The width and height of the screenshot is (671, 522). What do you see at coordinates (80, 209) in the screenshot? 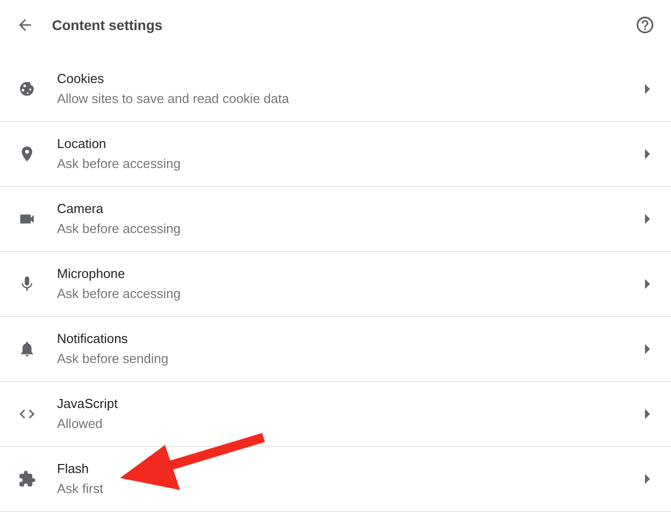
I see `row-title: Camera` at bounding box center [80, 209].